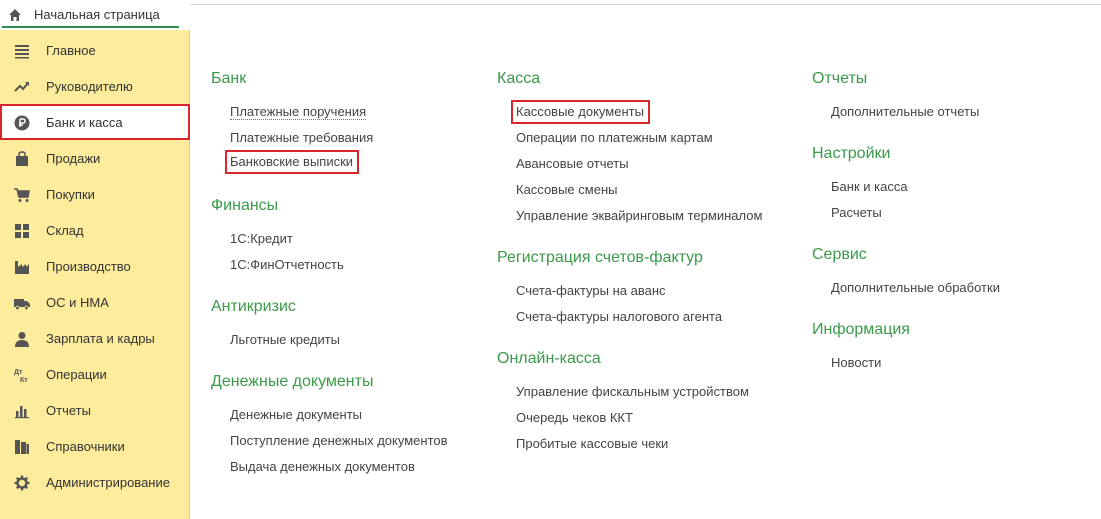  What do you see at coordinates (229, 78) in the screenshot?
I see `section-title-bank: Банк` at bounding box center [229, 78].